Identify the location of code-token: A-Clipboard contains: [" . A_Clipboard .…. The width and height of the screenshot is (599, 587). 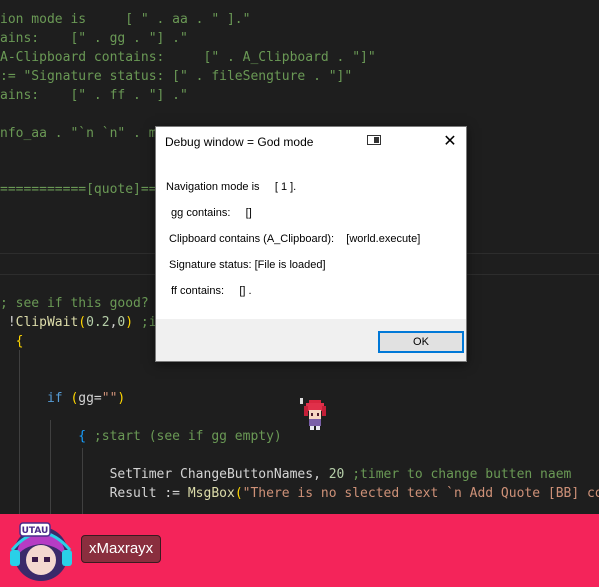
(188, 57).